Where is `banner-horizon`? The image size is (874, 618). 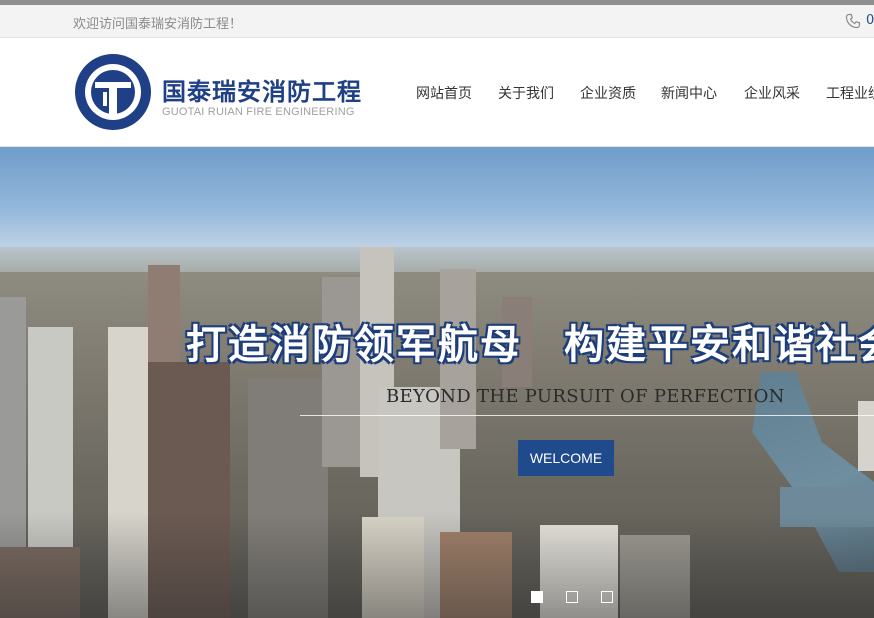
banner-horizon is located at coordinates (437, 261).